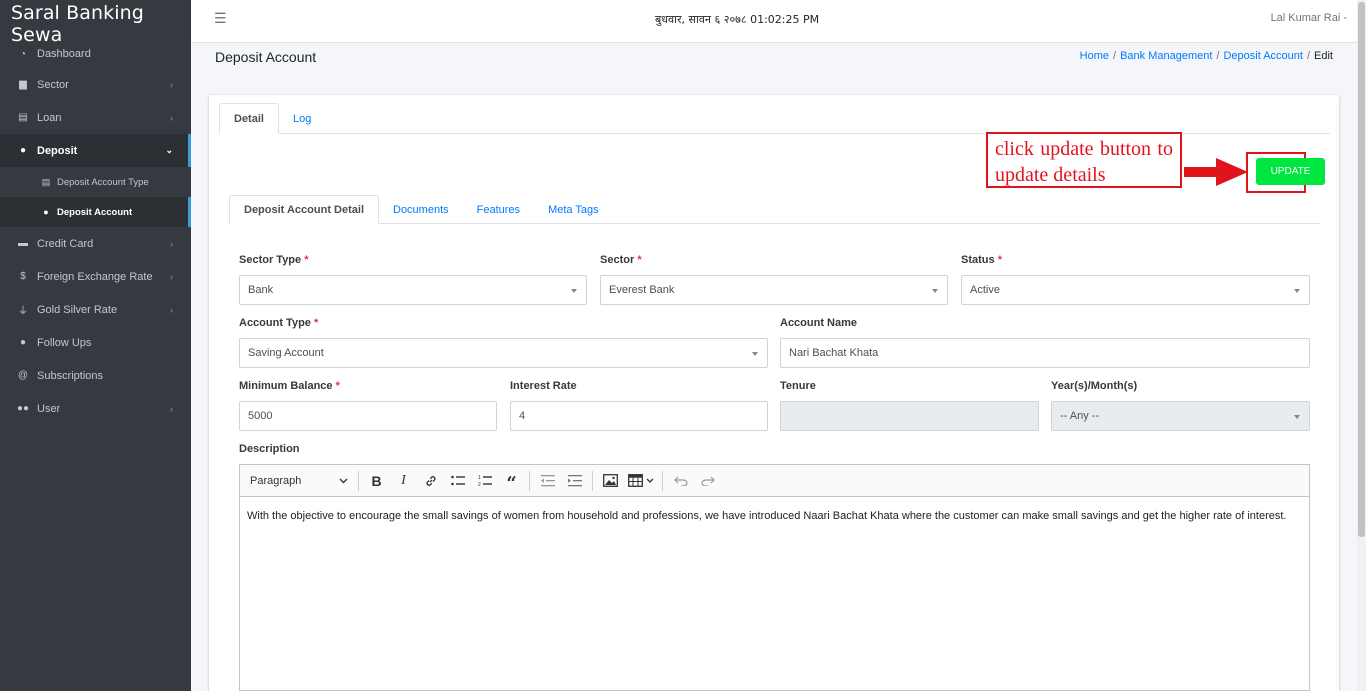 The image size is (1366, 691). I want to click on breadcrumb-current: Edit, so click(1323, 56).